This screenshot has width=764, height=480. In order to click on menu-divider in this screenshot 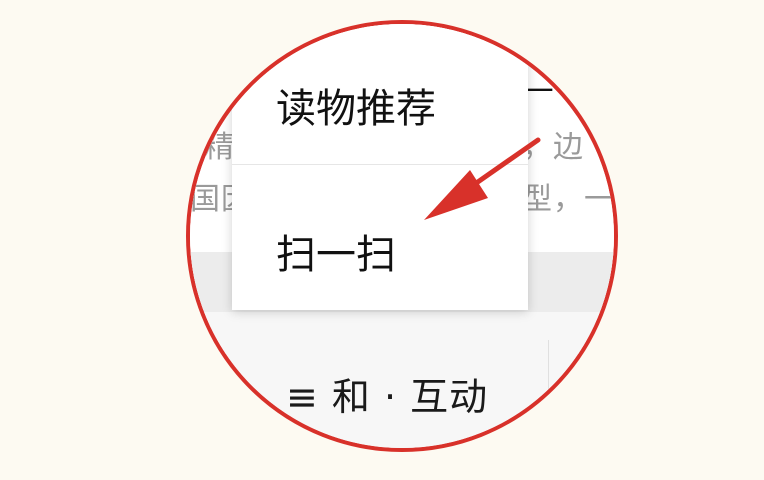, I will do `click(380, 164)`.